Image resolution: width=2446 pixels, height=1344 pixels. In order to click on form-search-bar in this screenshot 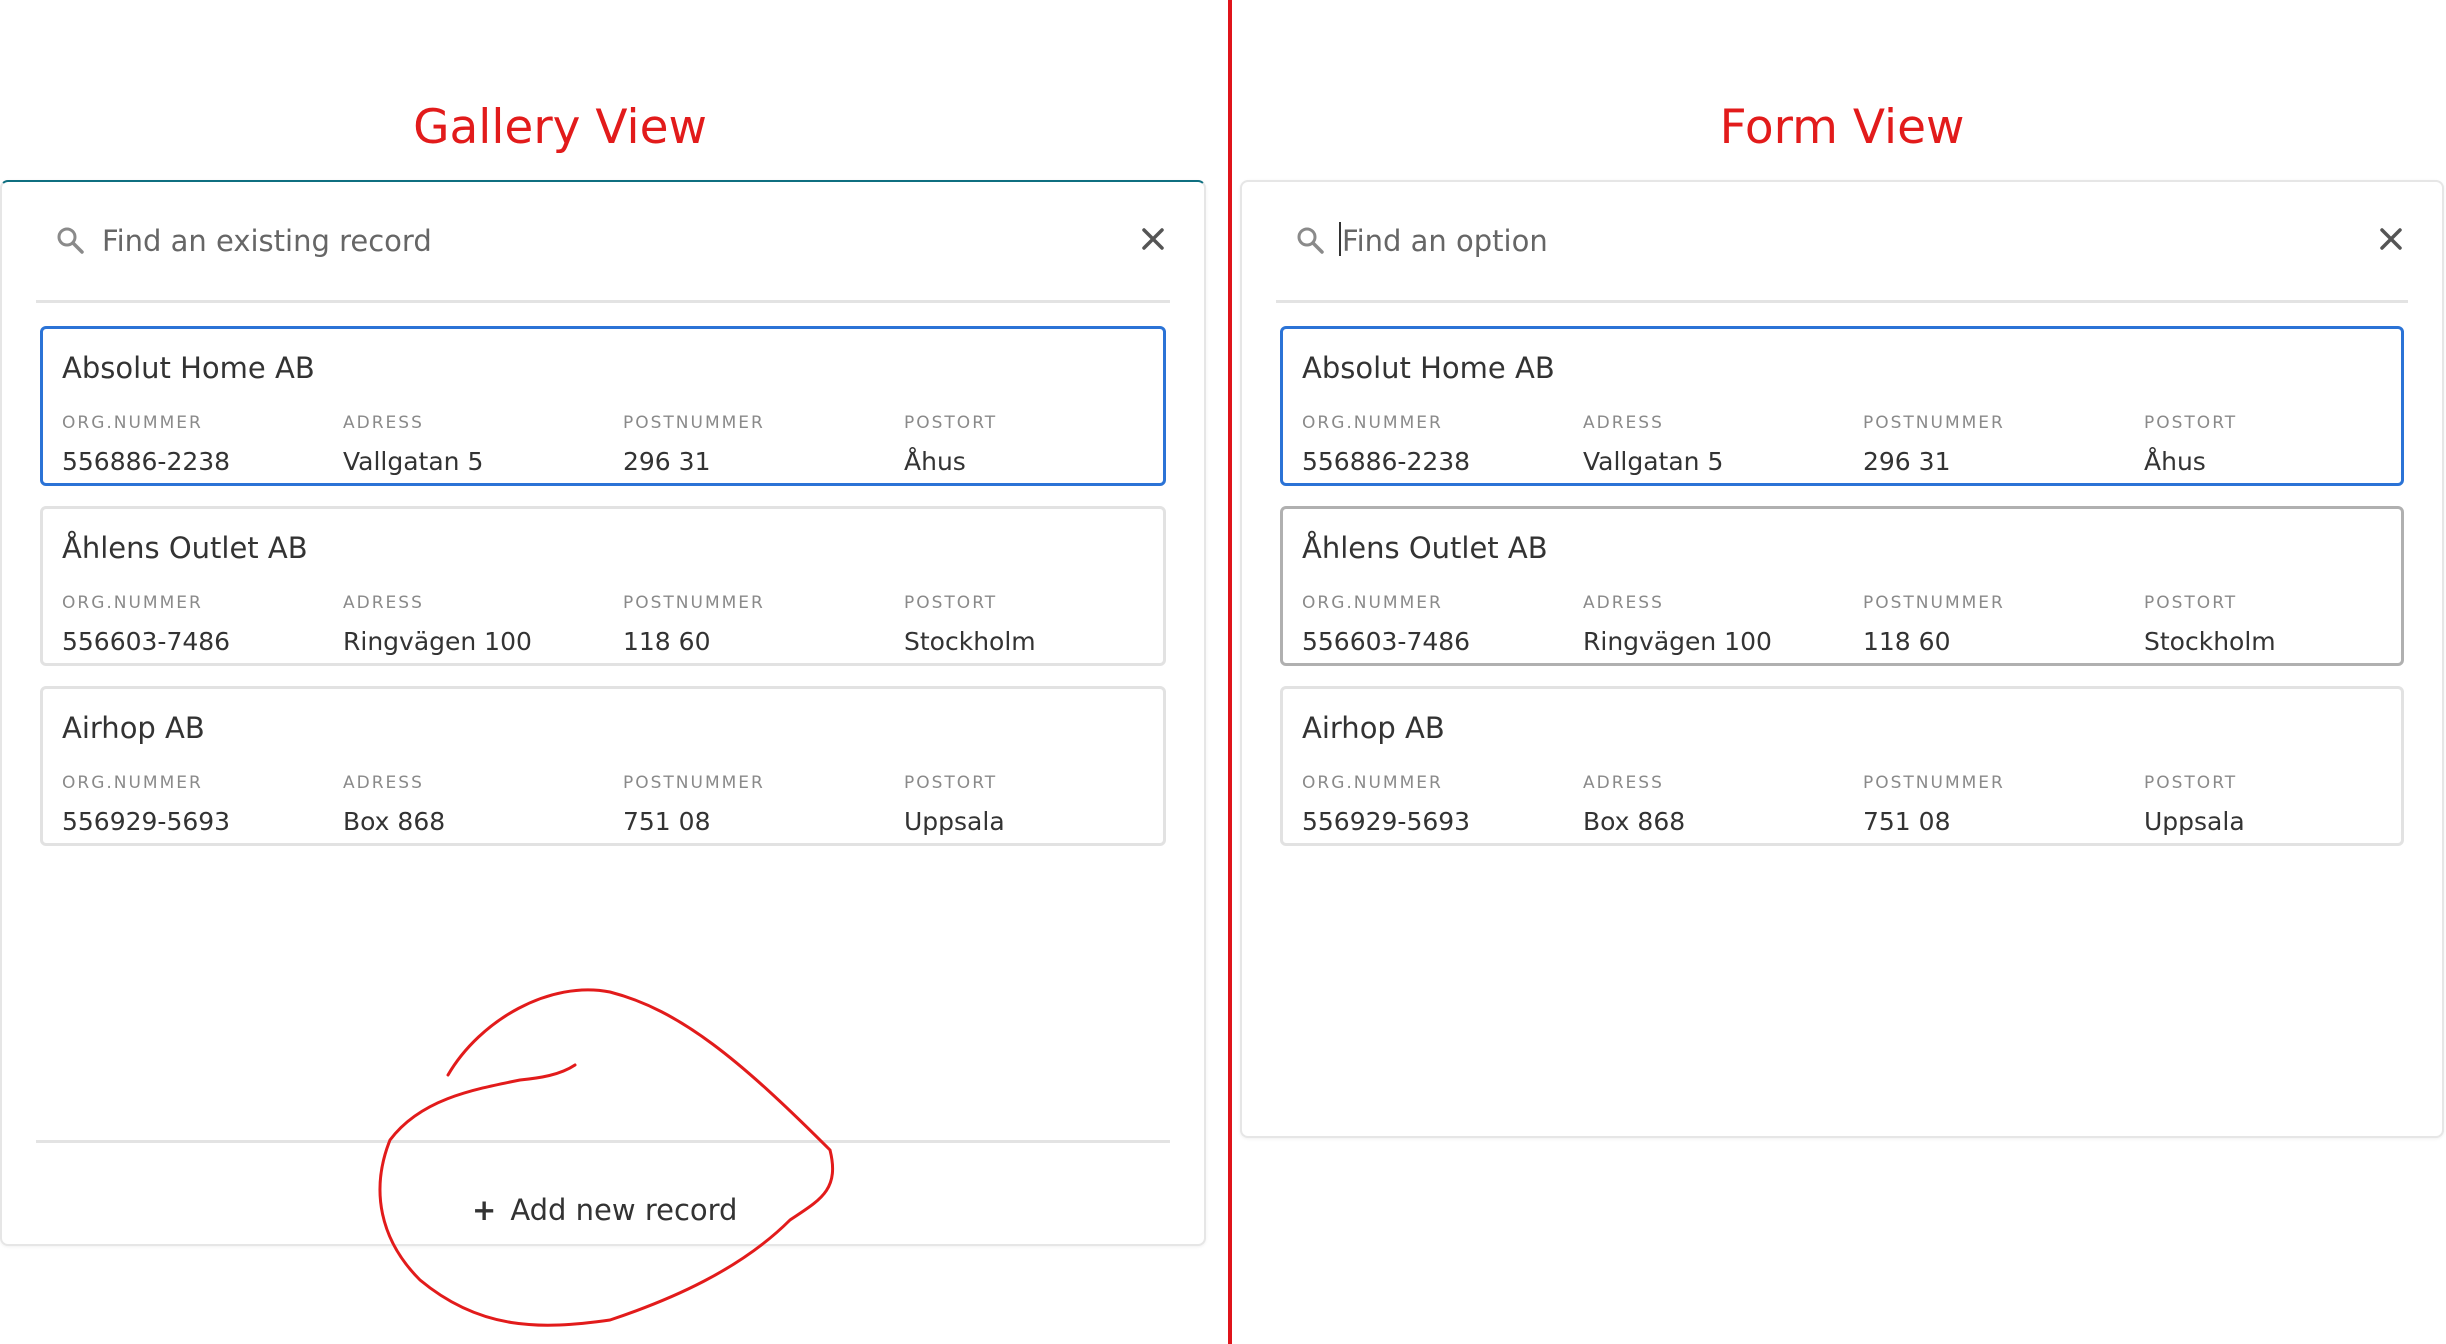, I will do `click(1842, 242)`.